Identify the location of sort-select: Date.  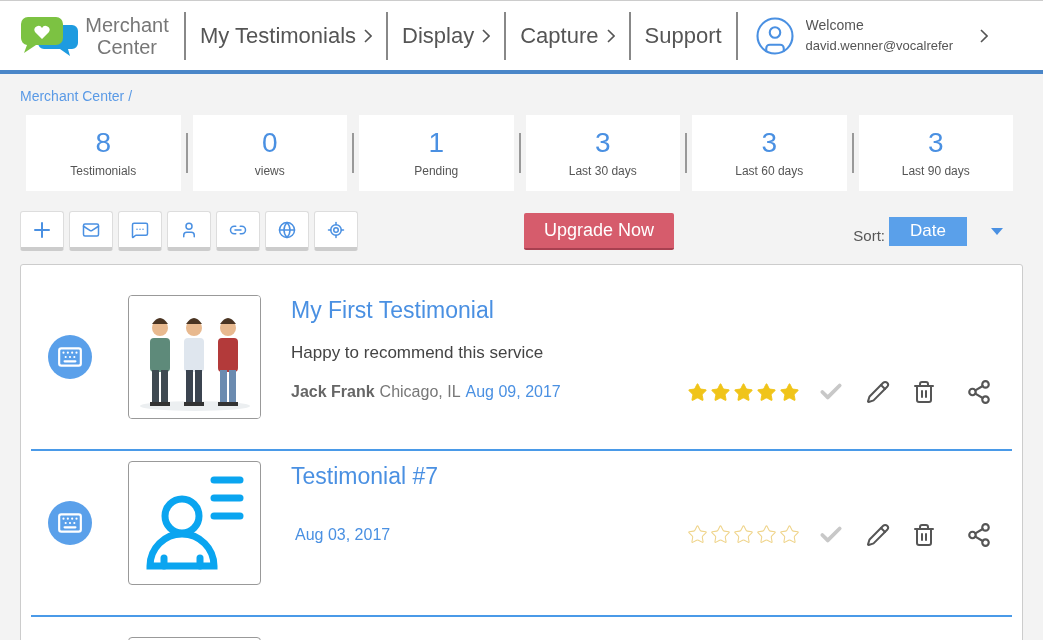
(928, 231).